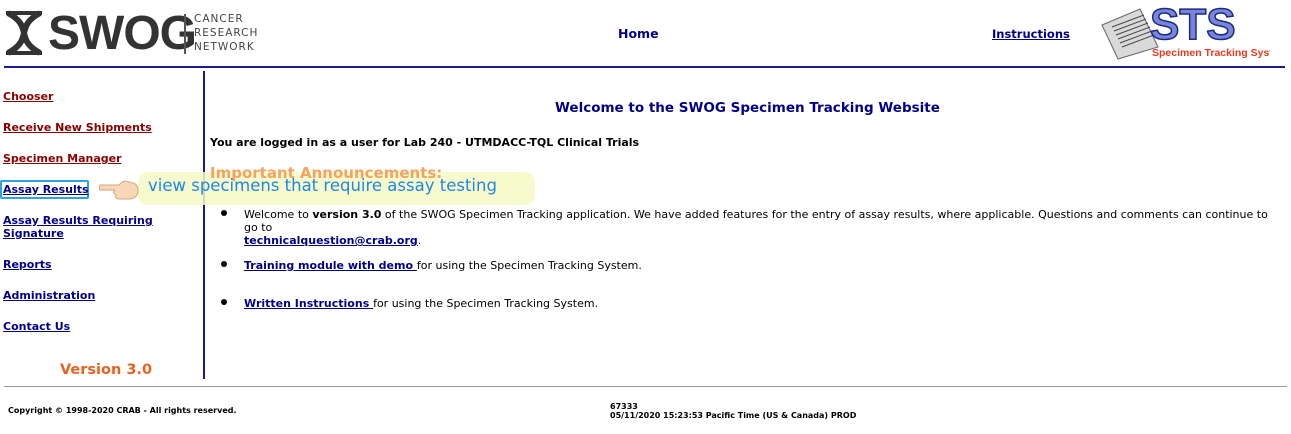 This screenshot has width=1291, height=434. What do you see at coordinates (219, 19) in the screenshot?
I see `logo-sub-line: CANCER` at bounding box center [219, 19].